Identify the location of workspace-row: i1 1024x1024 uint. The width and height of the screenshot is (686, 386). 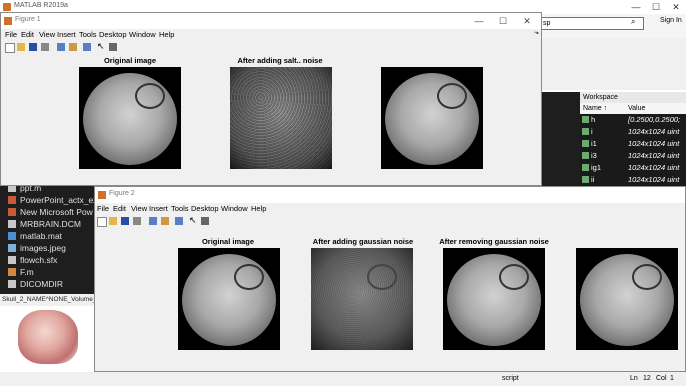
(633, 144).